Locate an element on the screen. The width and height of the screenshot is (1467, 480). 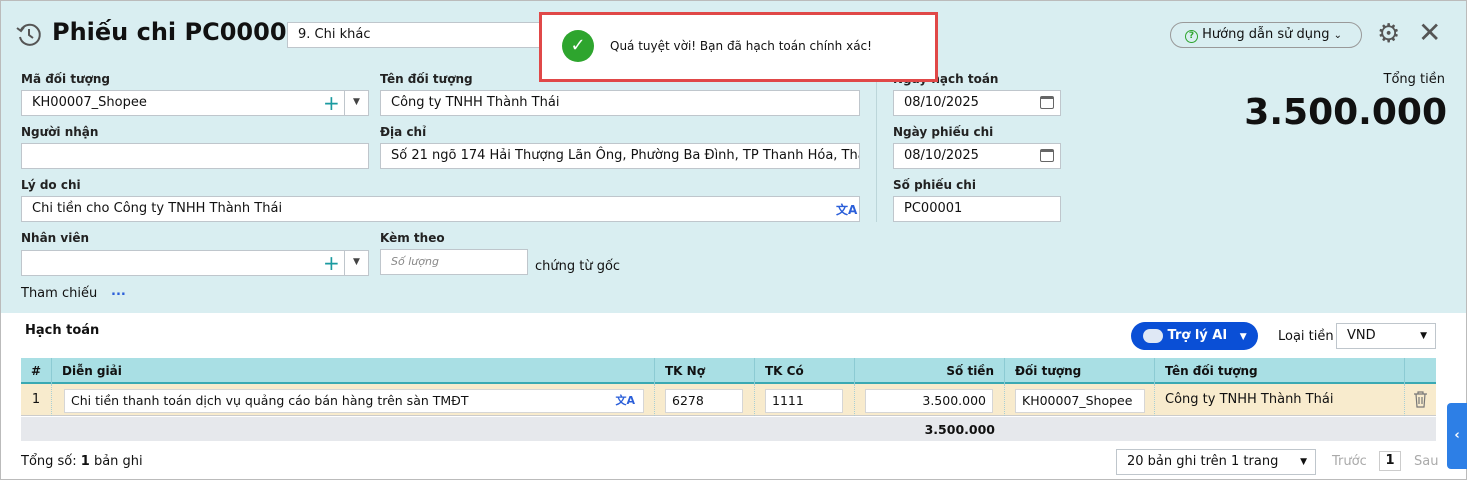
ten-doi-tuong-input: Công ty TNHH Thành Thái is located at coordinates (620, 103).